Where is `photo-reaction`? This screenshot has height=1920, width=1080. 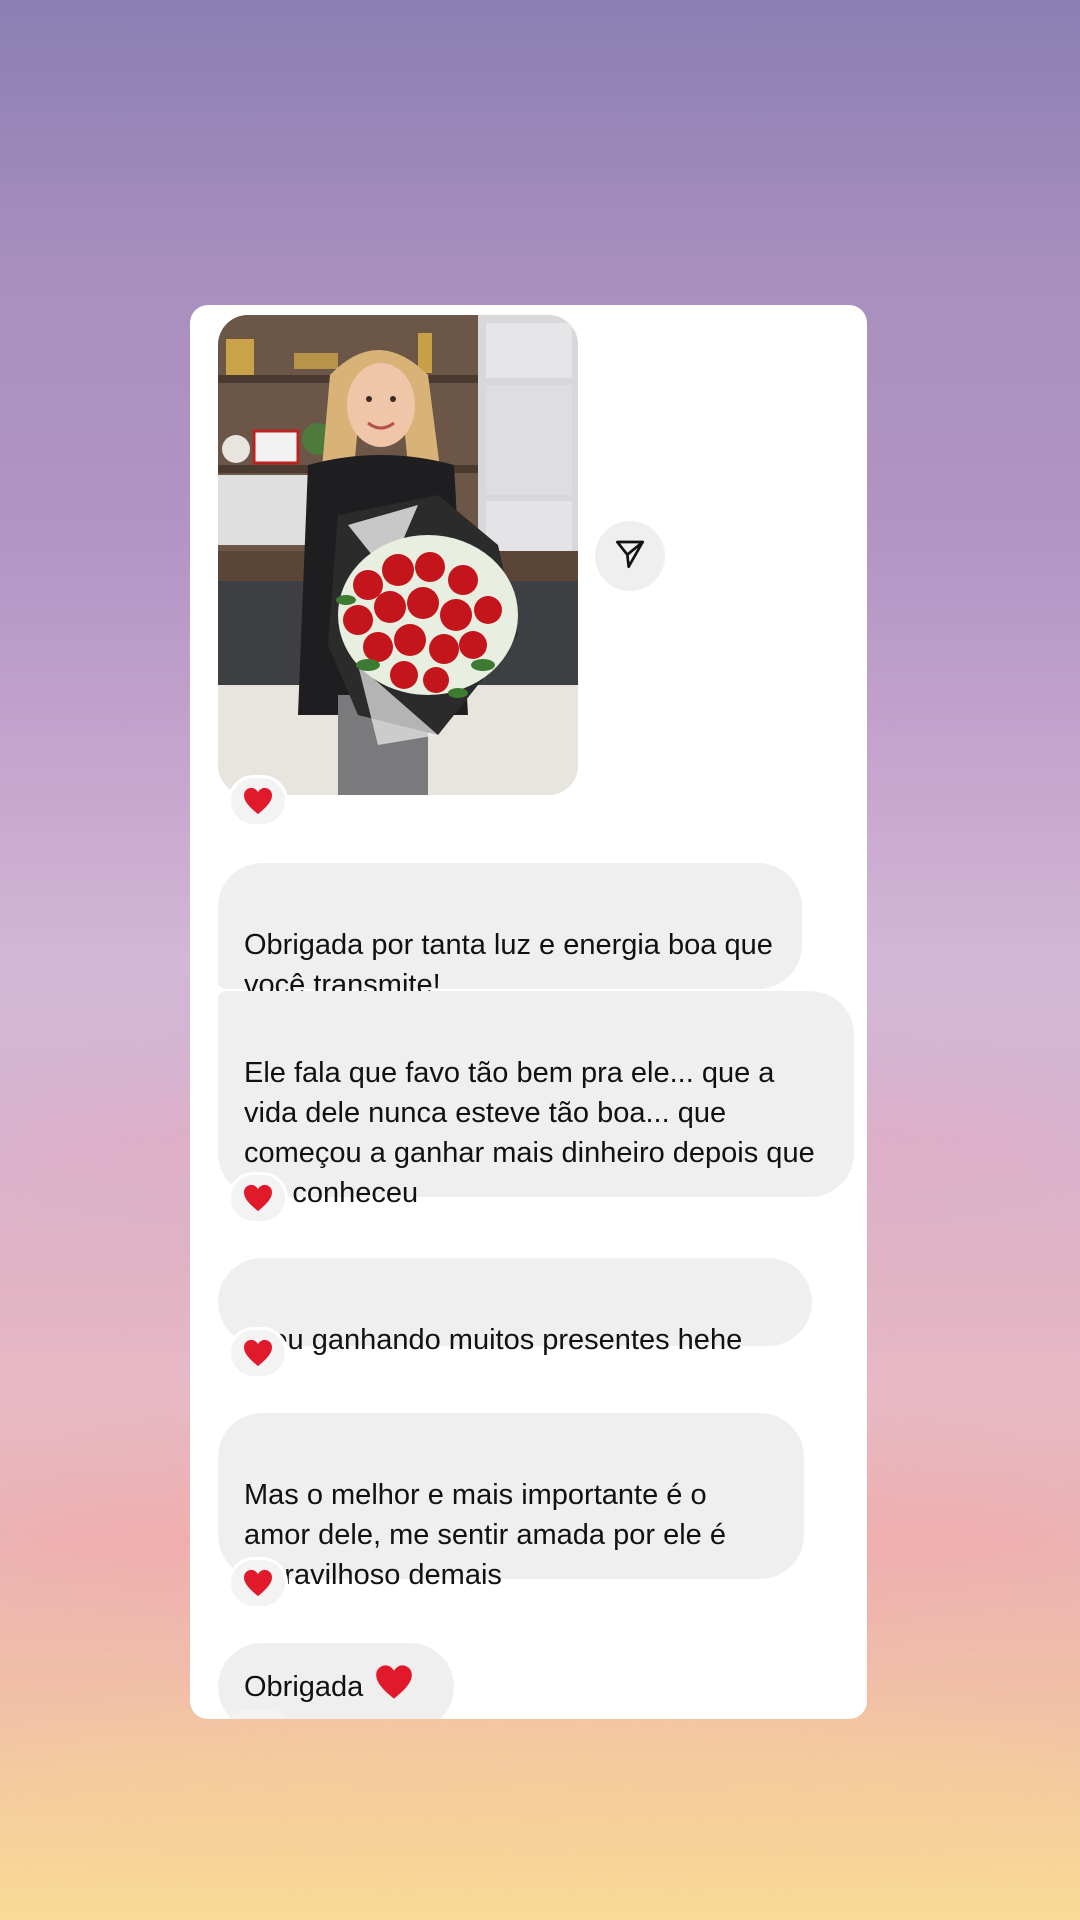 photo-reaction is located at coordinates (258, 801).